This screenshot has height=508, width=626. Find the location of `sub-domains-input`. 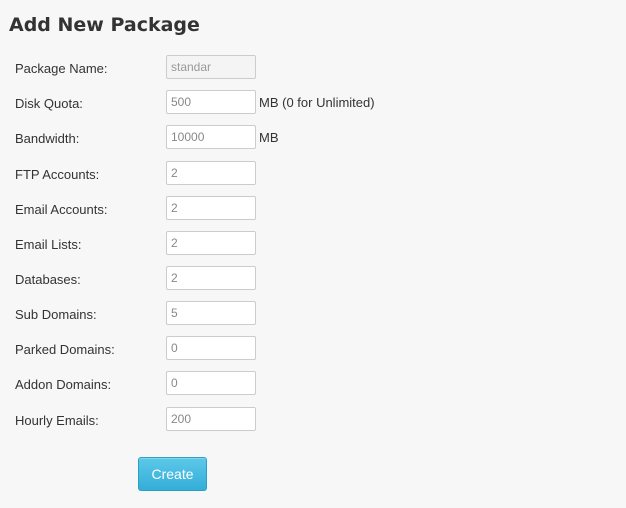

sub-domains-input is located at coordinates (211, 313).